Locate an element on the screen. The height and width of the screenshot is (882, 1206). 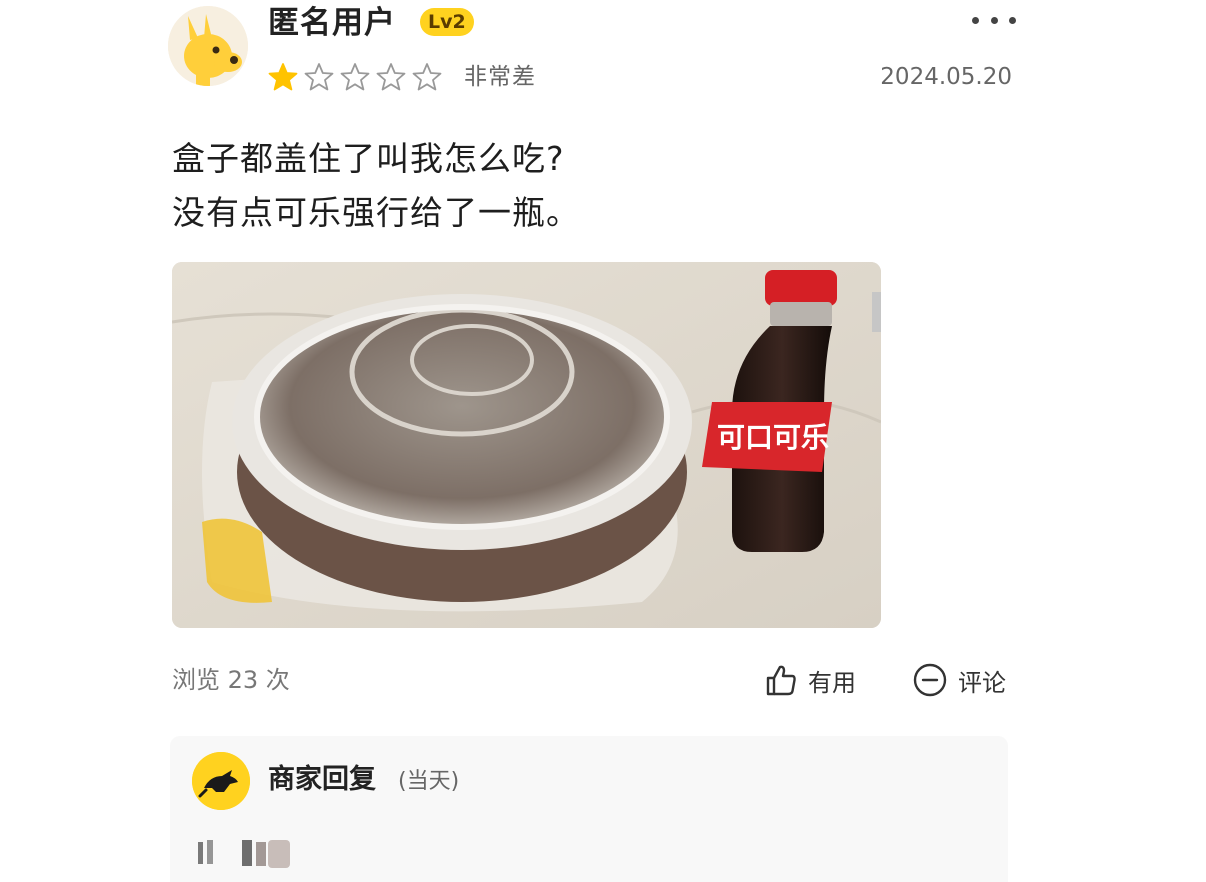
rating-label: 非常差 is located at coordinates (500, 77).